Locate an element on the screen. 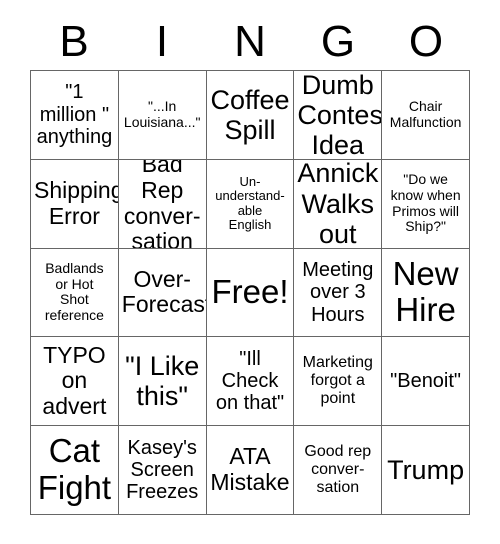 The image size is (500, 544). bingo-cell-label: Dumb Contest Idea is located at coordinates (340, 115).